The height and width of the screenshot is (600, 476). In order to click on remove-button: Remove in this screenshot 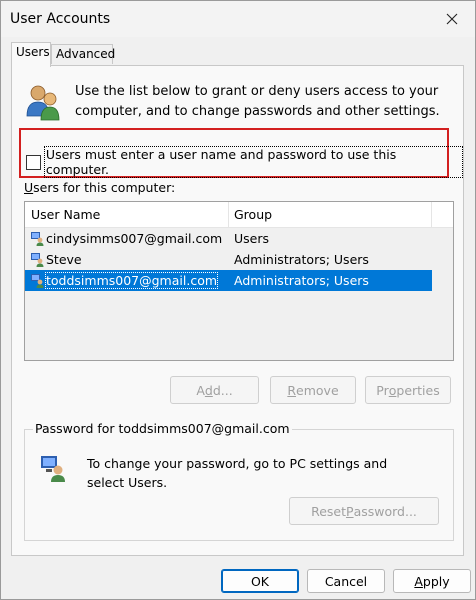, I will do `click(313, 390)`.